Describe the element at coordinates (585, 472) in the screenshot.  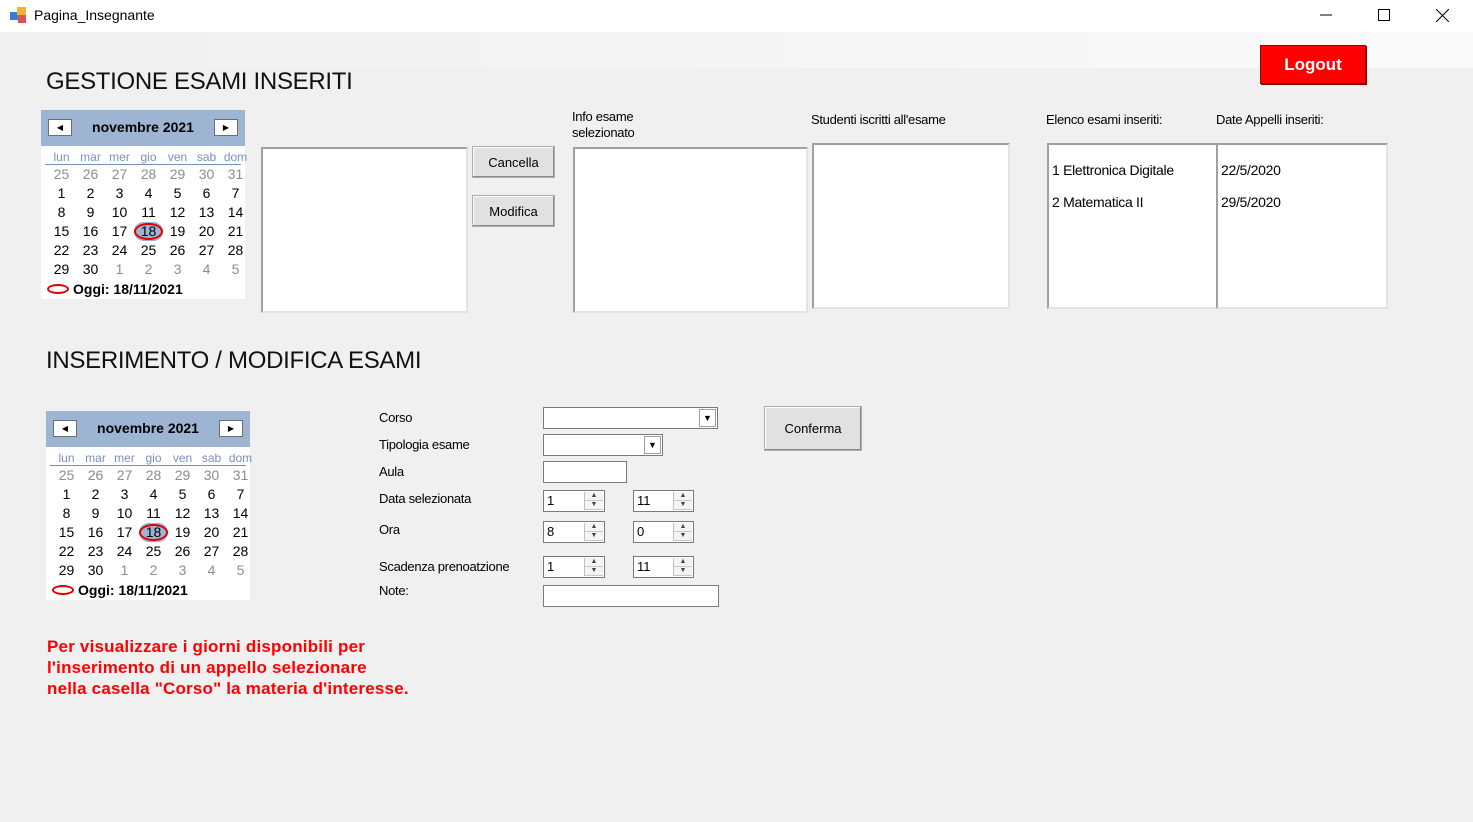
I see `aula-input` at that location.